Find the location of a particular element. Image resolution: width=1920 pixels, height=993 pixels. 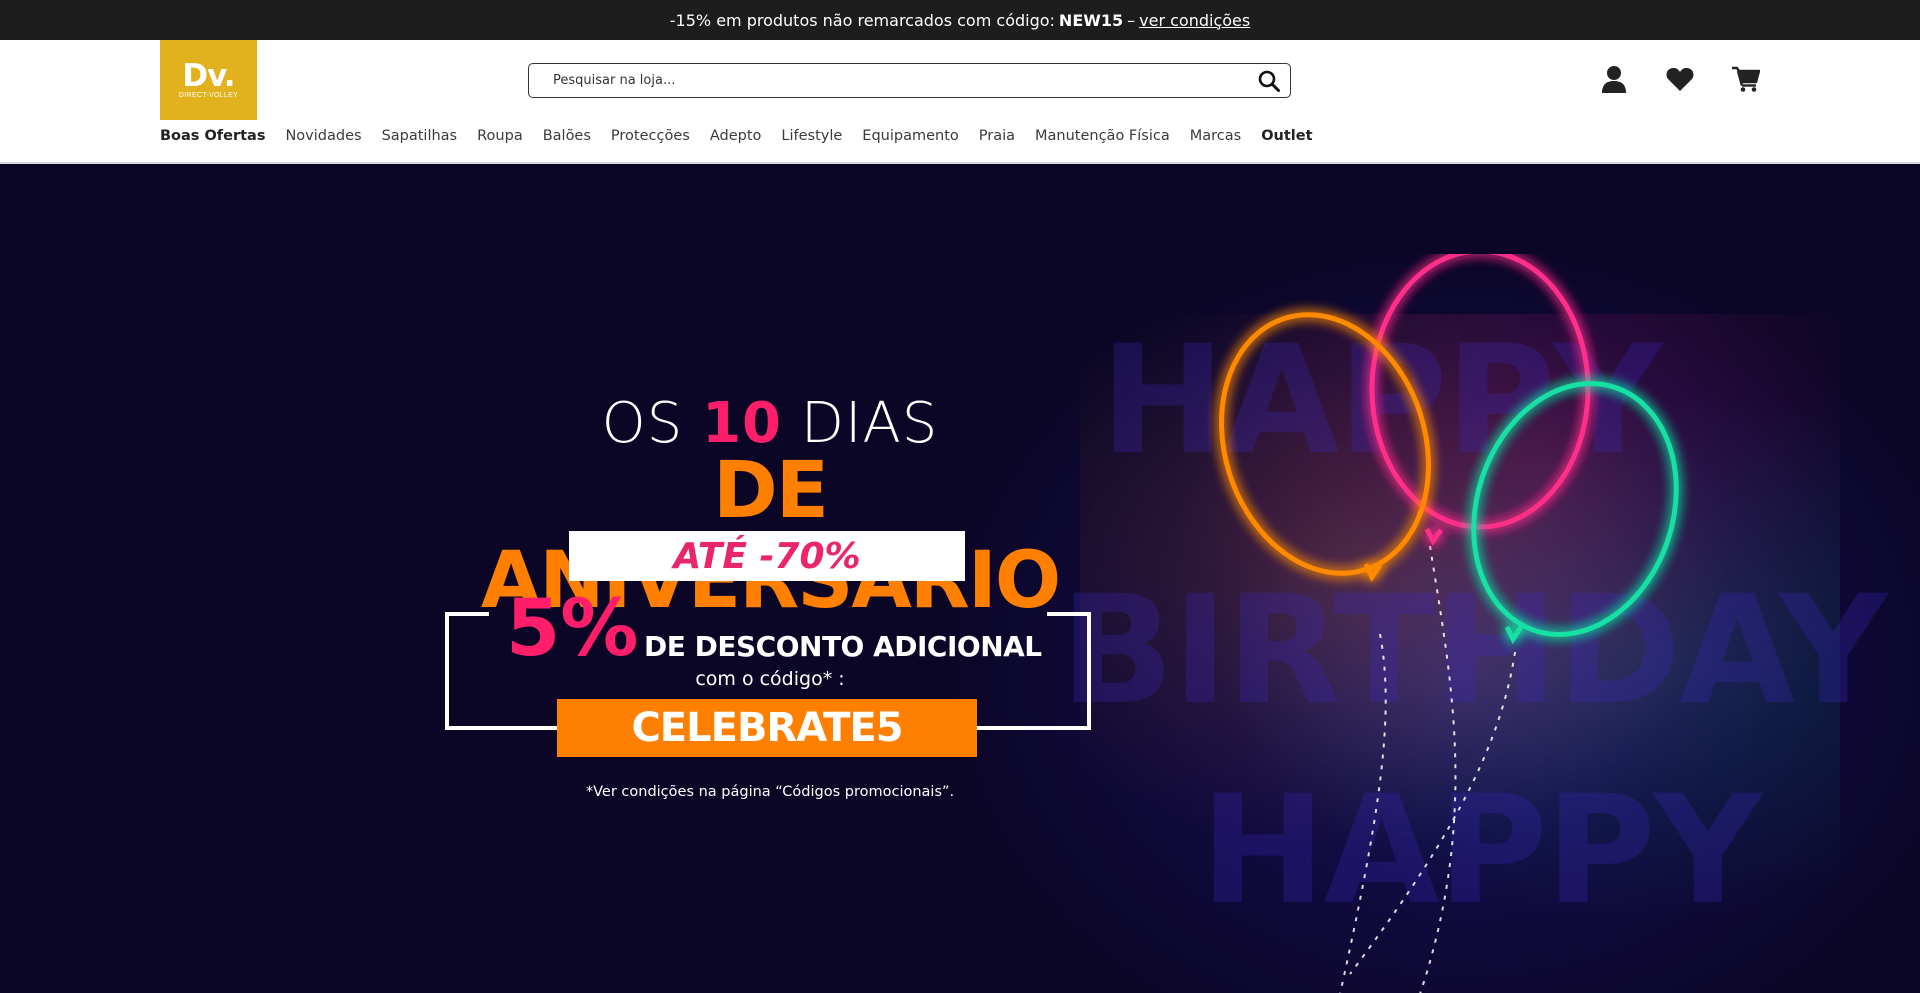

nav-item-lifestyle: Lifestyle is located at coordinates (811, 136).